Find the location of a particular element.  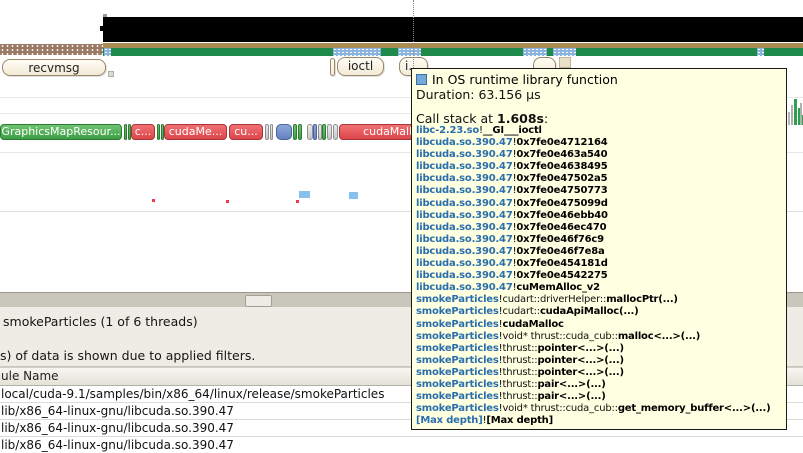

tooltip-header: In OS runtime library function is located at coordinates (601, 79).